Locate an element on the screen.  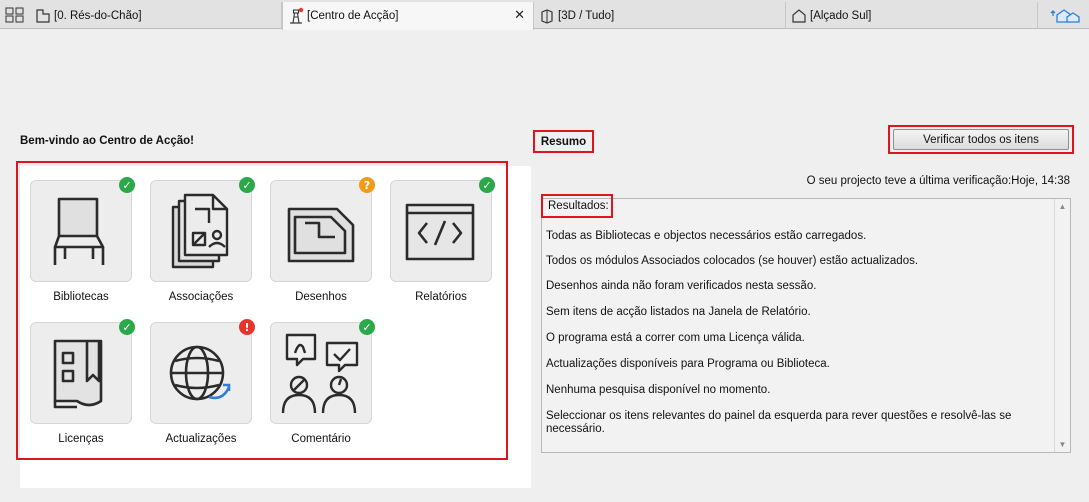
code-window-icon is located at coordinates (440, 232).